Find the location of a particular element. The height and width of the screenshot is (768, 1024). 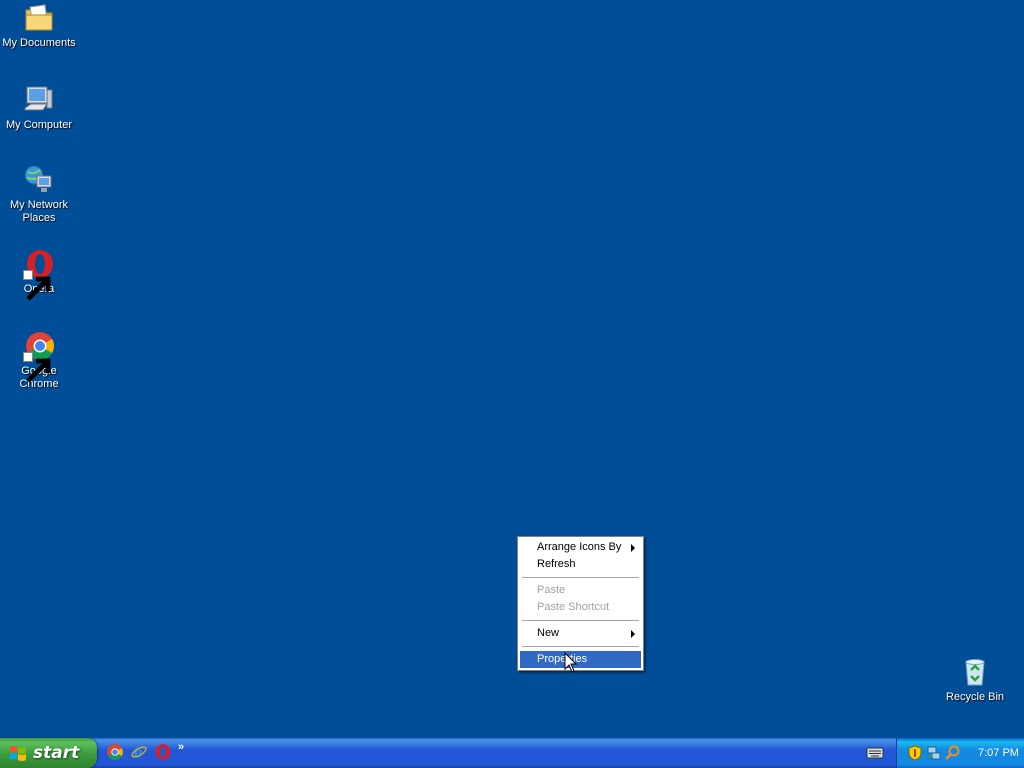

mouse-cursor-icon is located at coordinates (571, 662).